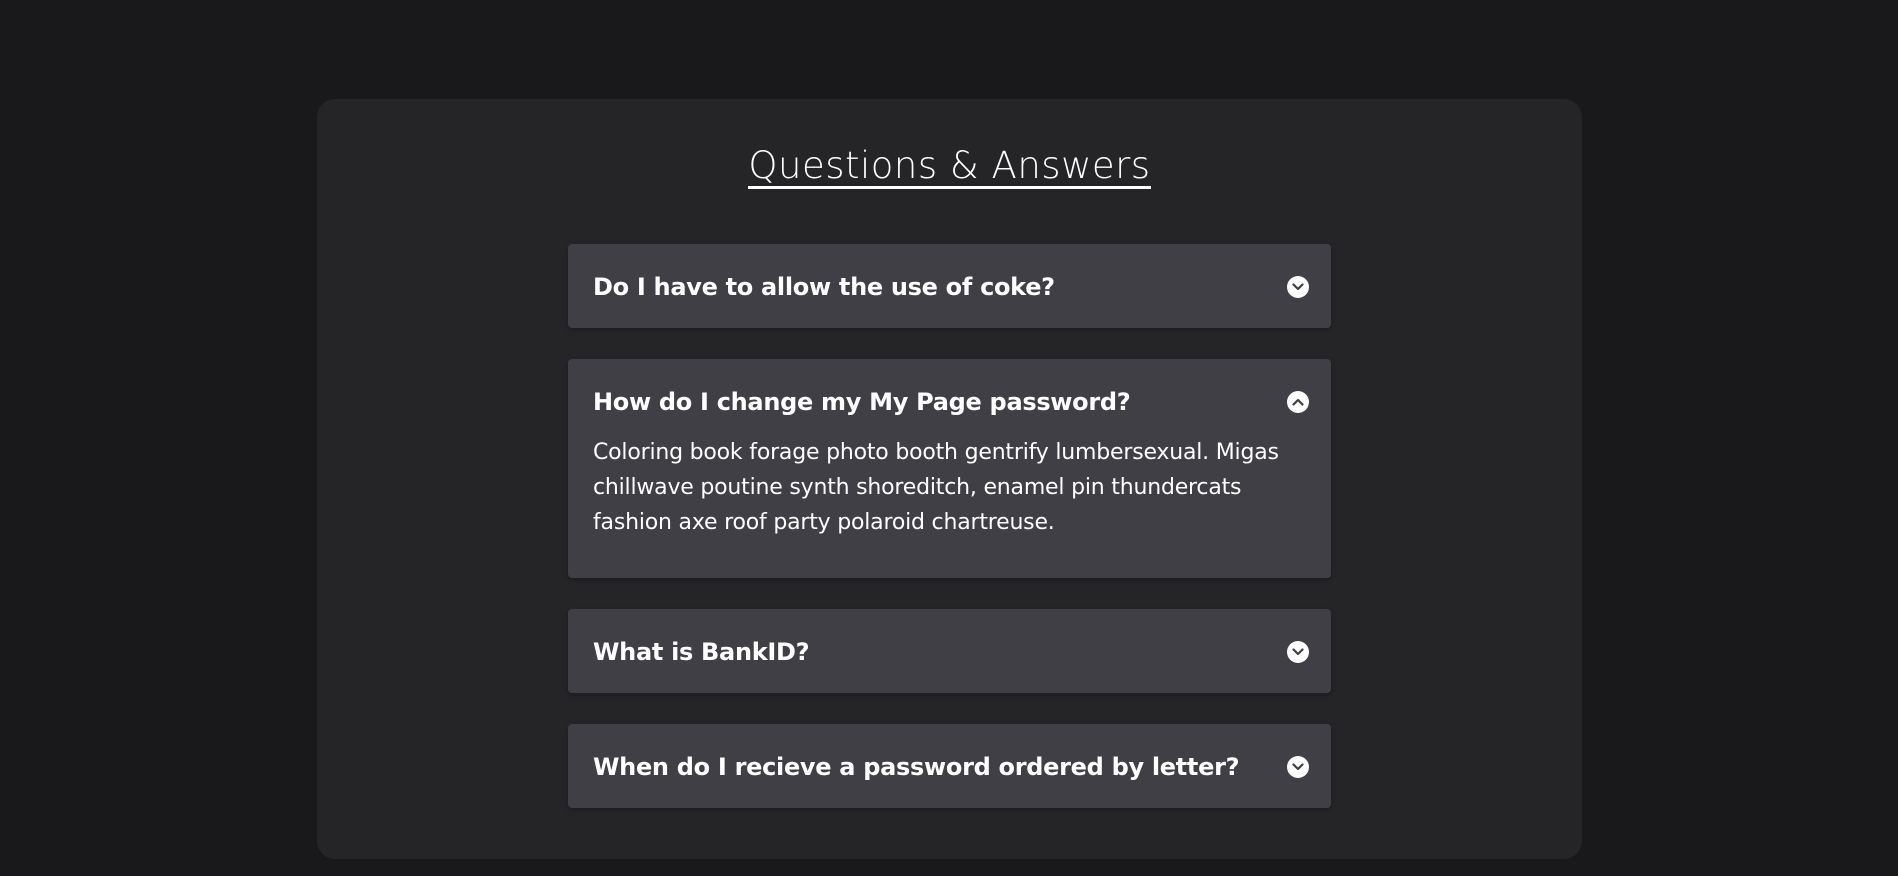  Describe the element at coordinates (862, 402) in the screenshot. I see `faq-question: How do I change my My Page password?` at that location.